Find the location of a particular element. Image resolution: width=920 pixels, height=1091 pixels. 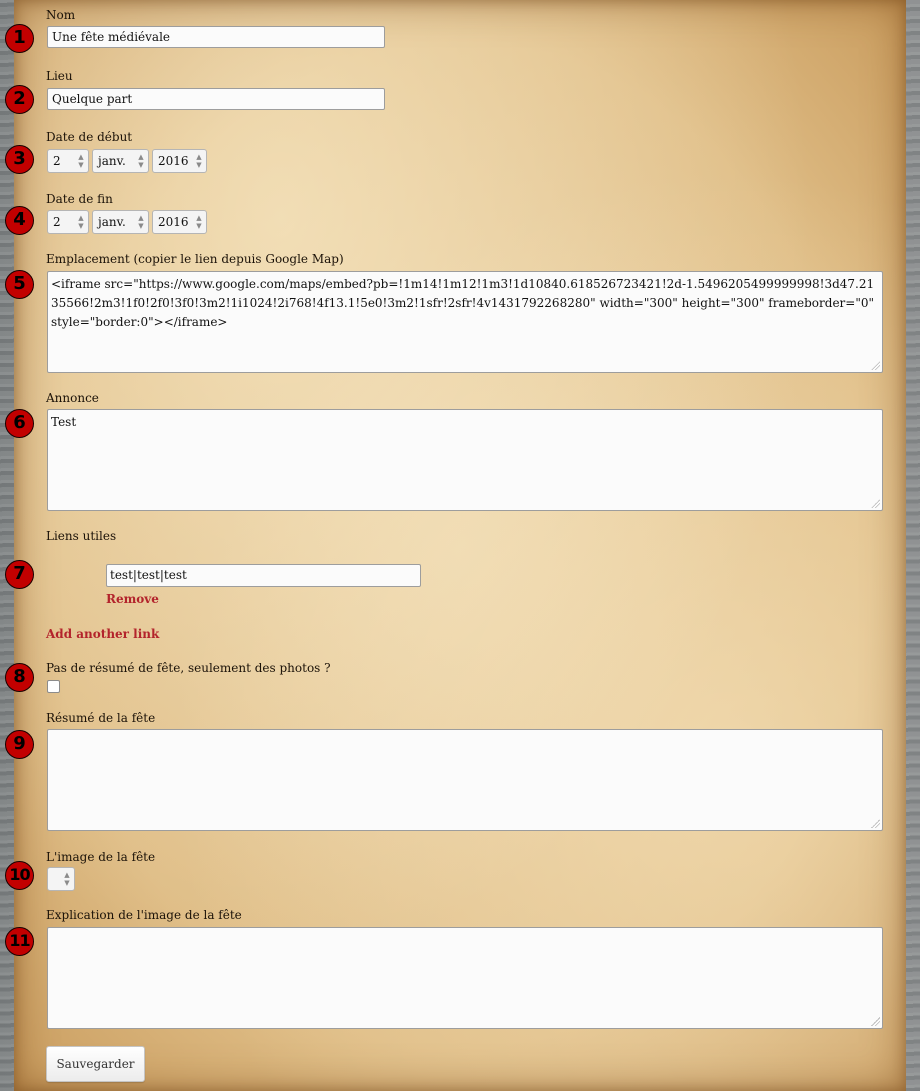

date-debut-year-select: 2016 ▲ ▼ is located at coordinates (179, 161).